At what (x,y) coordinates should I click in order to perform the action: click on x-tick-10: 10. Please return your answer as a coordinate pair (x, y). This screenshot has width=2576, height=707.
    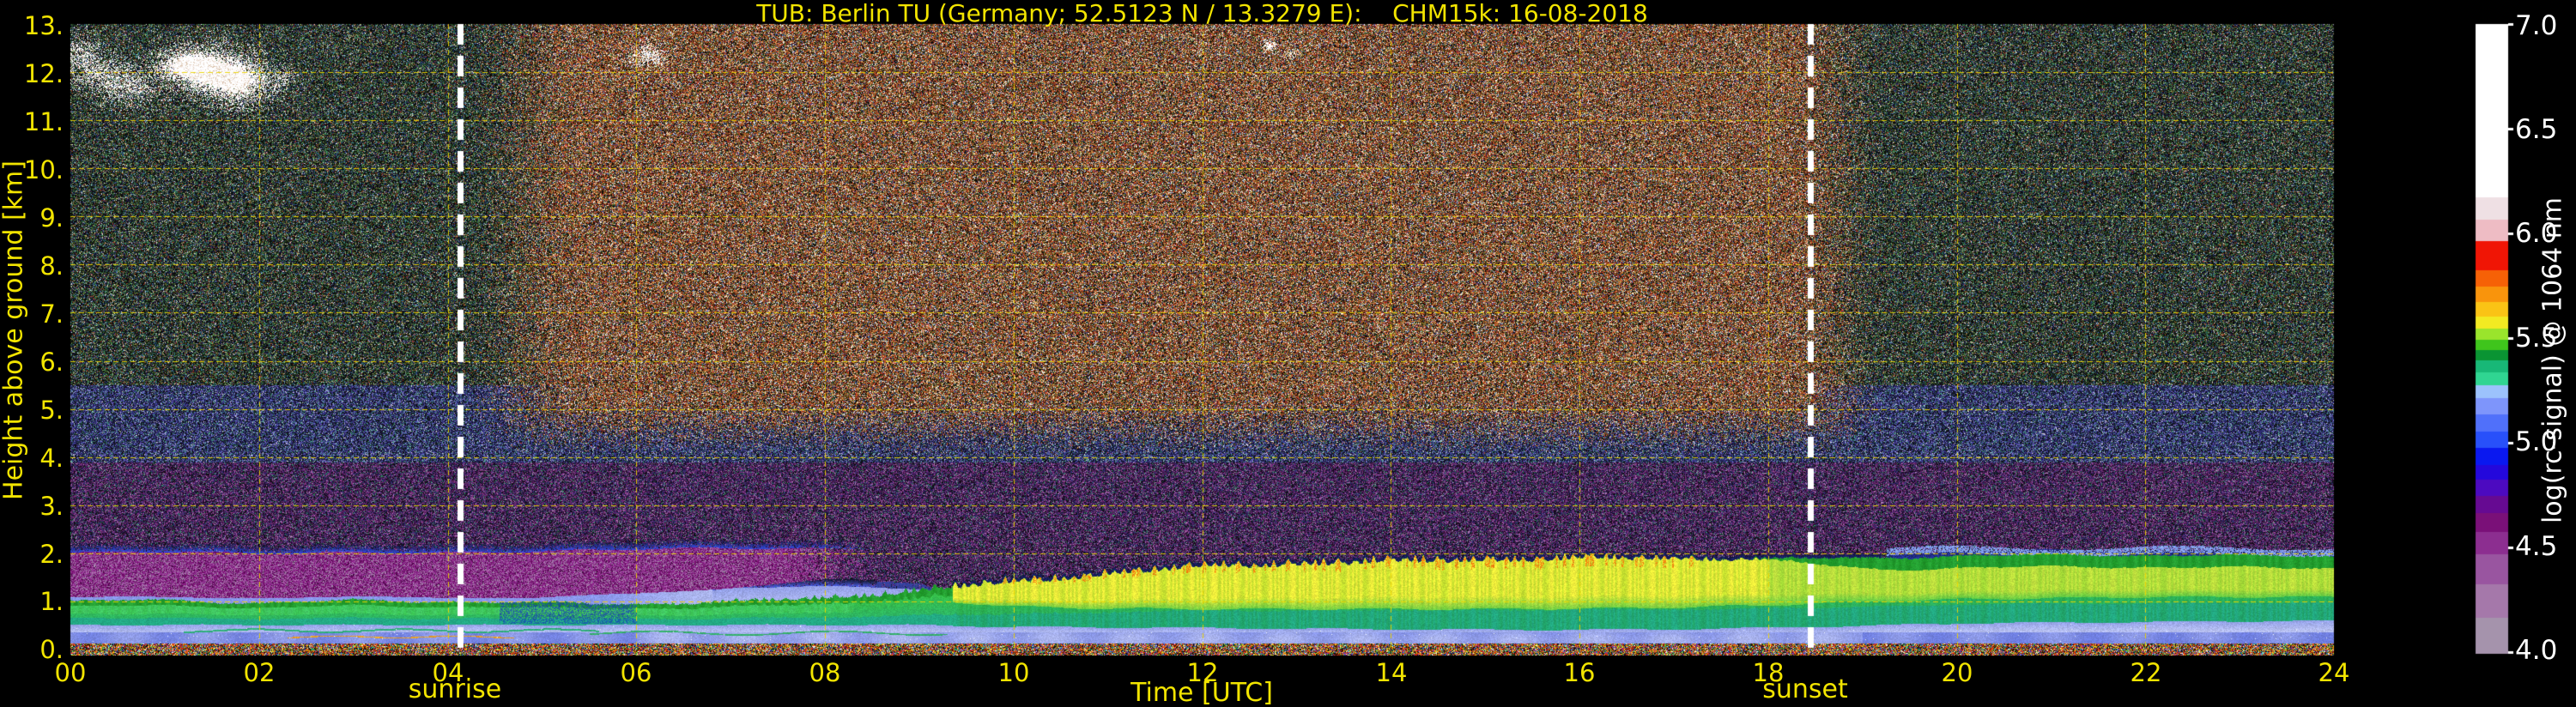
    Looking at the image, I should click on (1013, 672).